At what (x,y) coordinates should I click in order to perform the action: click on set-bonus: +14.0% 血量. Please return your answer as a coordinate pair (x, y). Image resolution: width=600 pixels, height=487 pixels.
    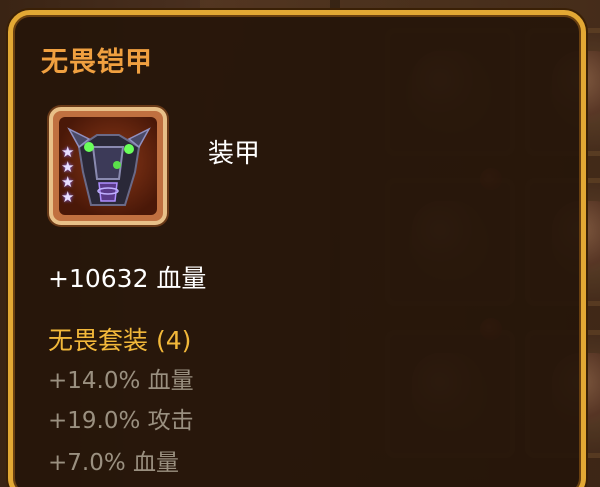
    Looking at the image, I should click on (121, 381).